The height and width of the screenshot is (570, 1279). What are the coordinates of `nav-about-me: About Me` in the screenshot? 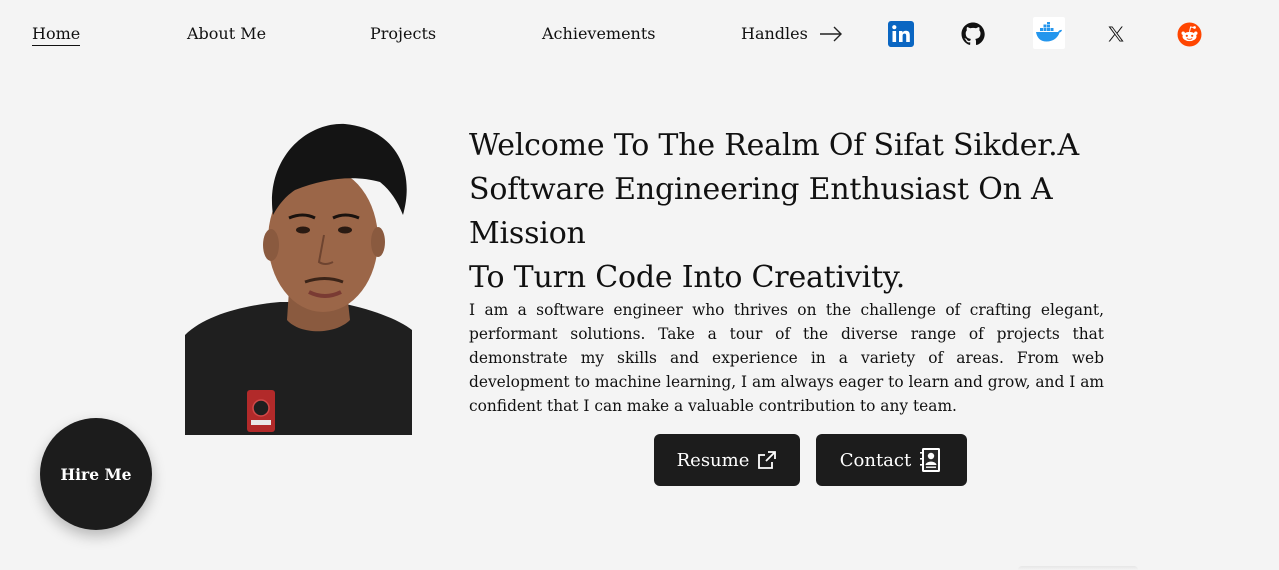 It's located at (226, 33).